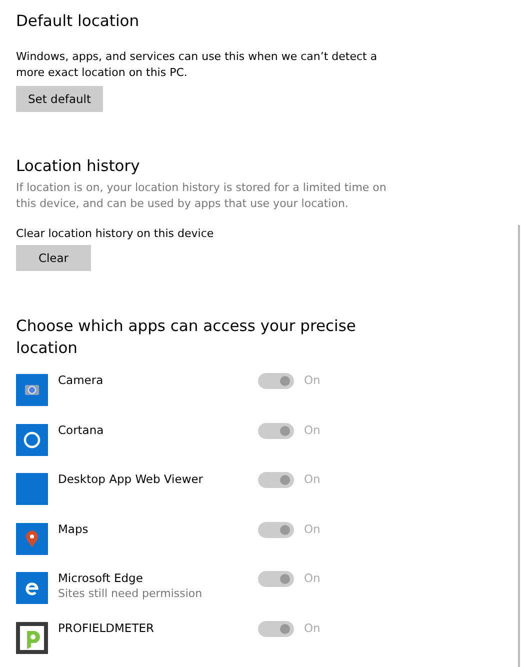  What do you see at coordinates (101, 578) in the screenshot?
I see `app-name: Microsoft Edge` at bounding box center [101, 578].